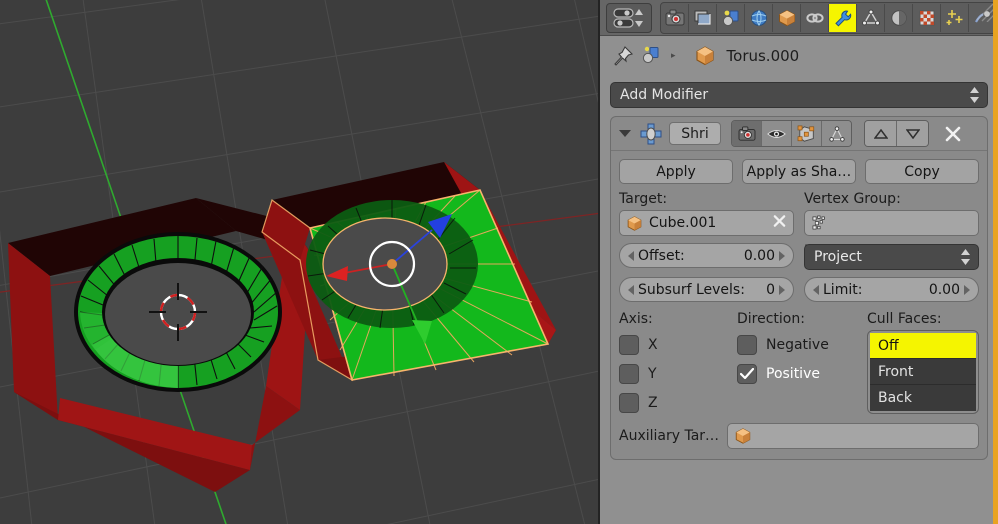  What do you see at coordinates (653, 344) in the screenshot?
I see `axis-x-label: X` at bounding box center [653, 344].